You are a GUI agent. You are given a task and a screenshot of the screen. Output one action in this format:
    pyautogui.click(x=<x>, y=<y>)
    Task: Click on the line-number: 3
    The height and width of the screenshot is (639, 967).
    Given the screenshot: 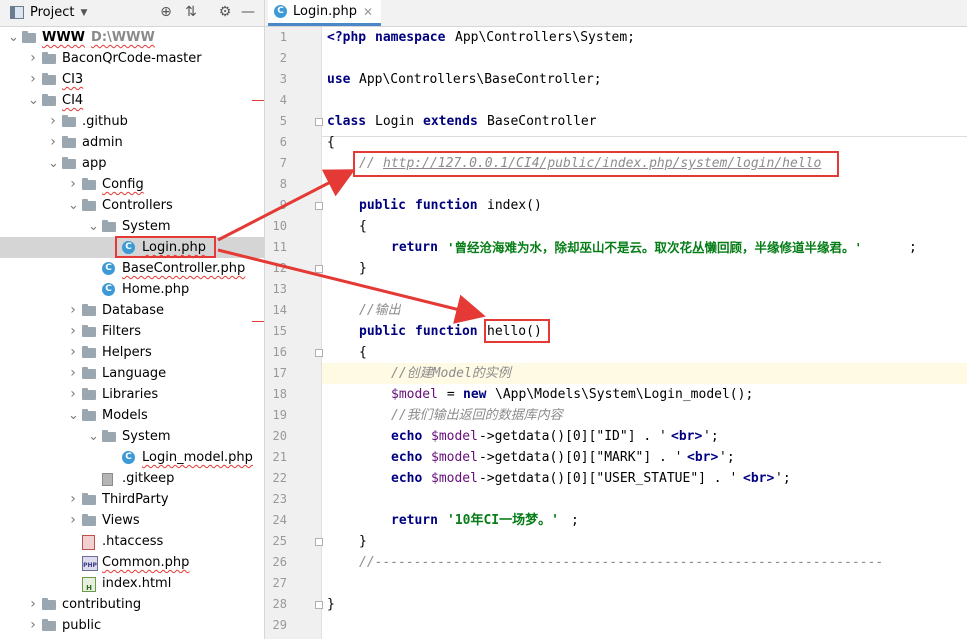 What is the action you would take?
    pyautogui.click(x=283, y=79)
    